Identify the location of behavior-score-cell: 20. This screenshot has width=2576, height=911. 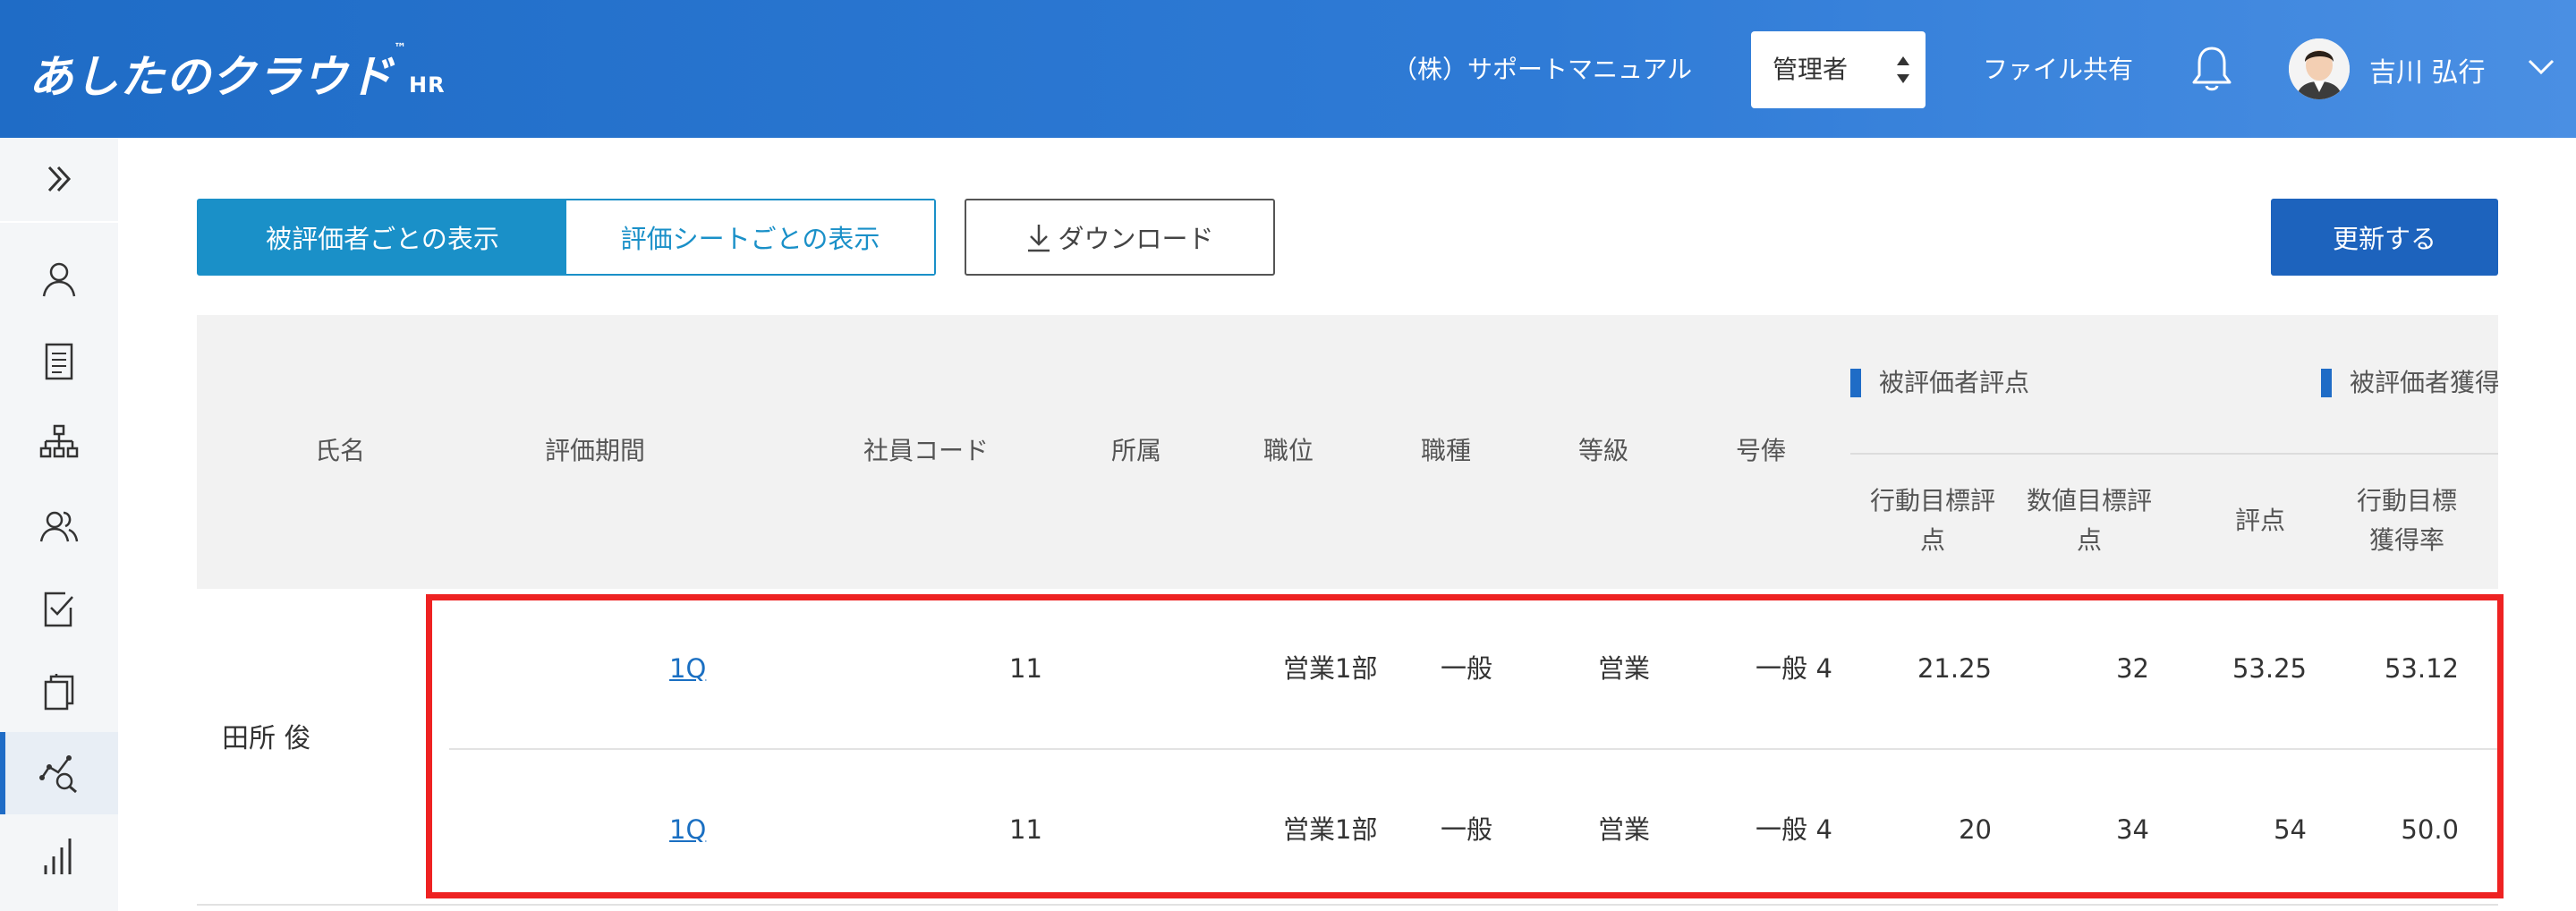
(1975, 829).